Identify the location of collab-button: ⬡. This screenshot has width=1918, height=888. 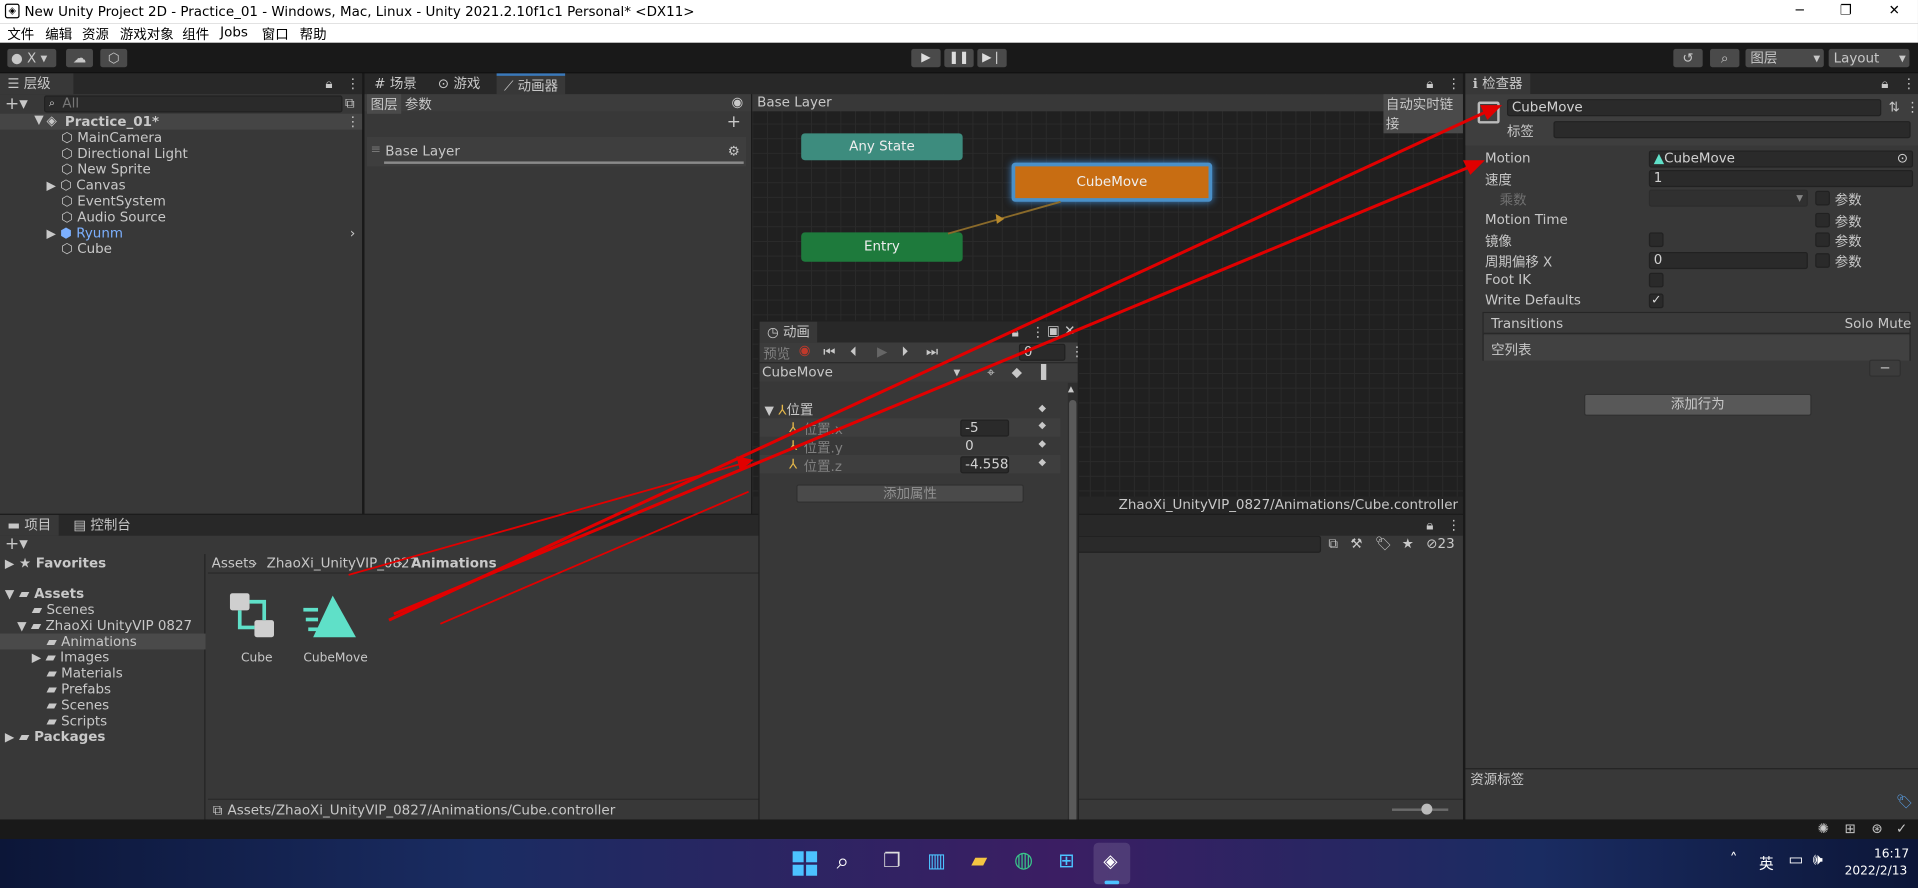
(114, 58).